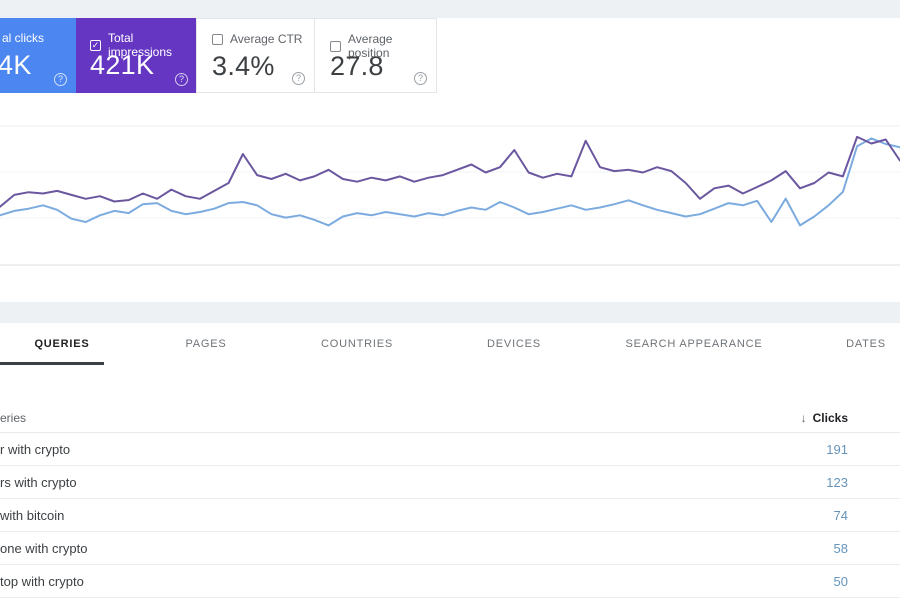 The height and width of the screenshot is (600, 900). What do you see at coordinates (450, 581) in the screenshot?
I see `table-row: top with crypto 50` at bounding box center [450, 581].